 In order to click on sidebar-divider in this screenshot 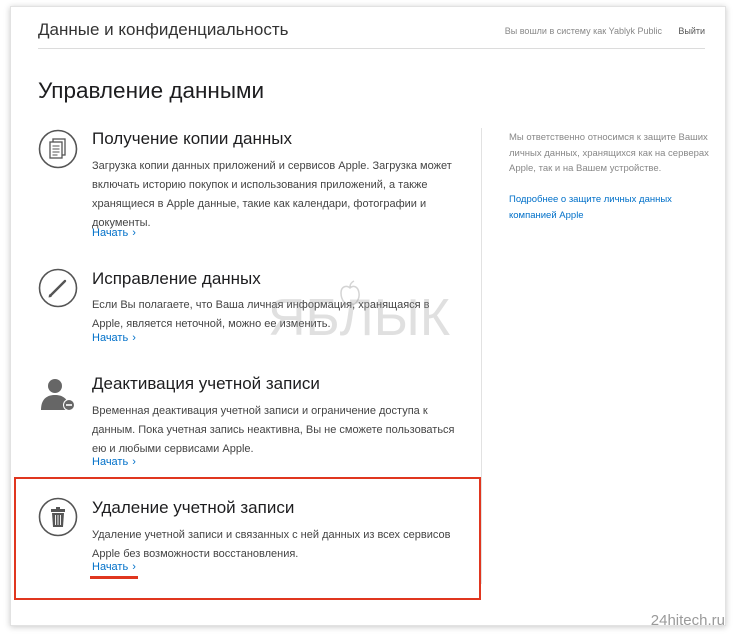, I will do `click(481, 356)`.